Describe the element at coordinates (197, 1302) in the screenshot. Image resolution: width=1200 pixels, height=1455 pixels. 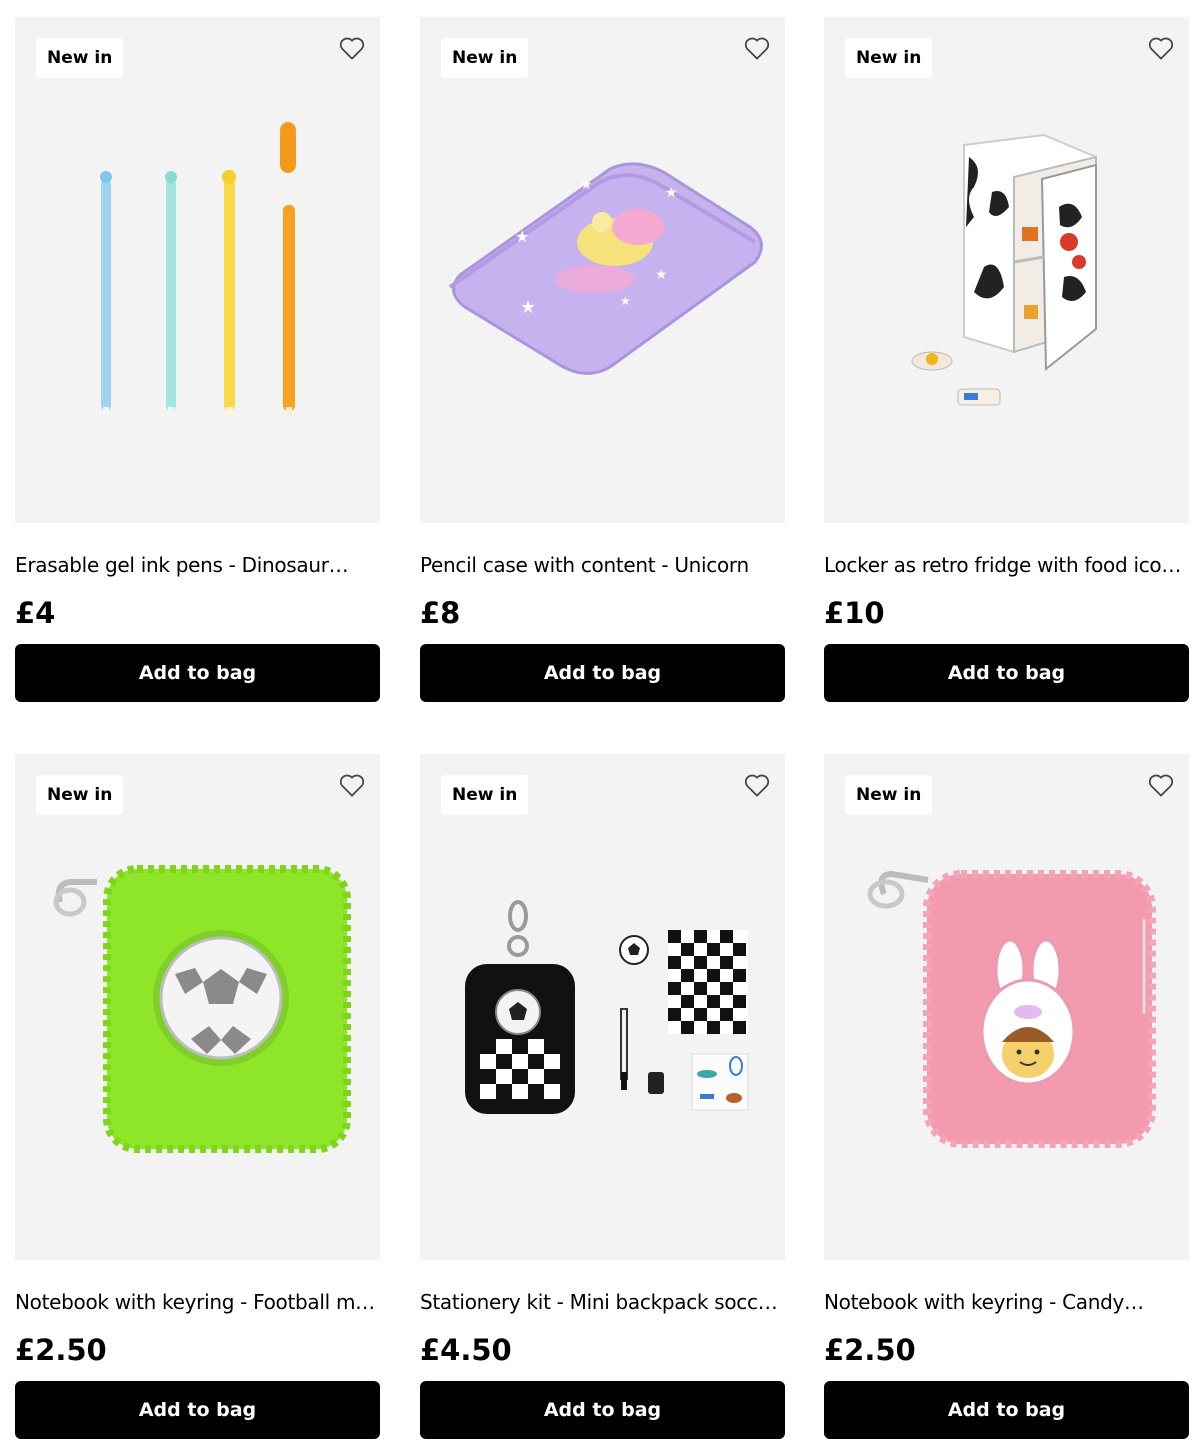
I see `product-title: Notebook with keyring - Football motif` at that location.